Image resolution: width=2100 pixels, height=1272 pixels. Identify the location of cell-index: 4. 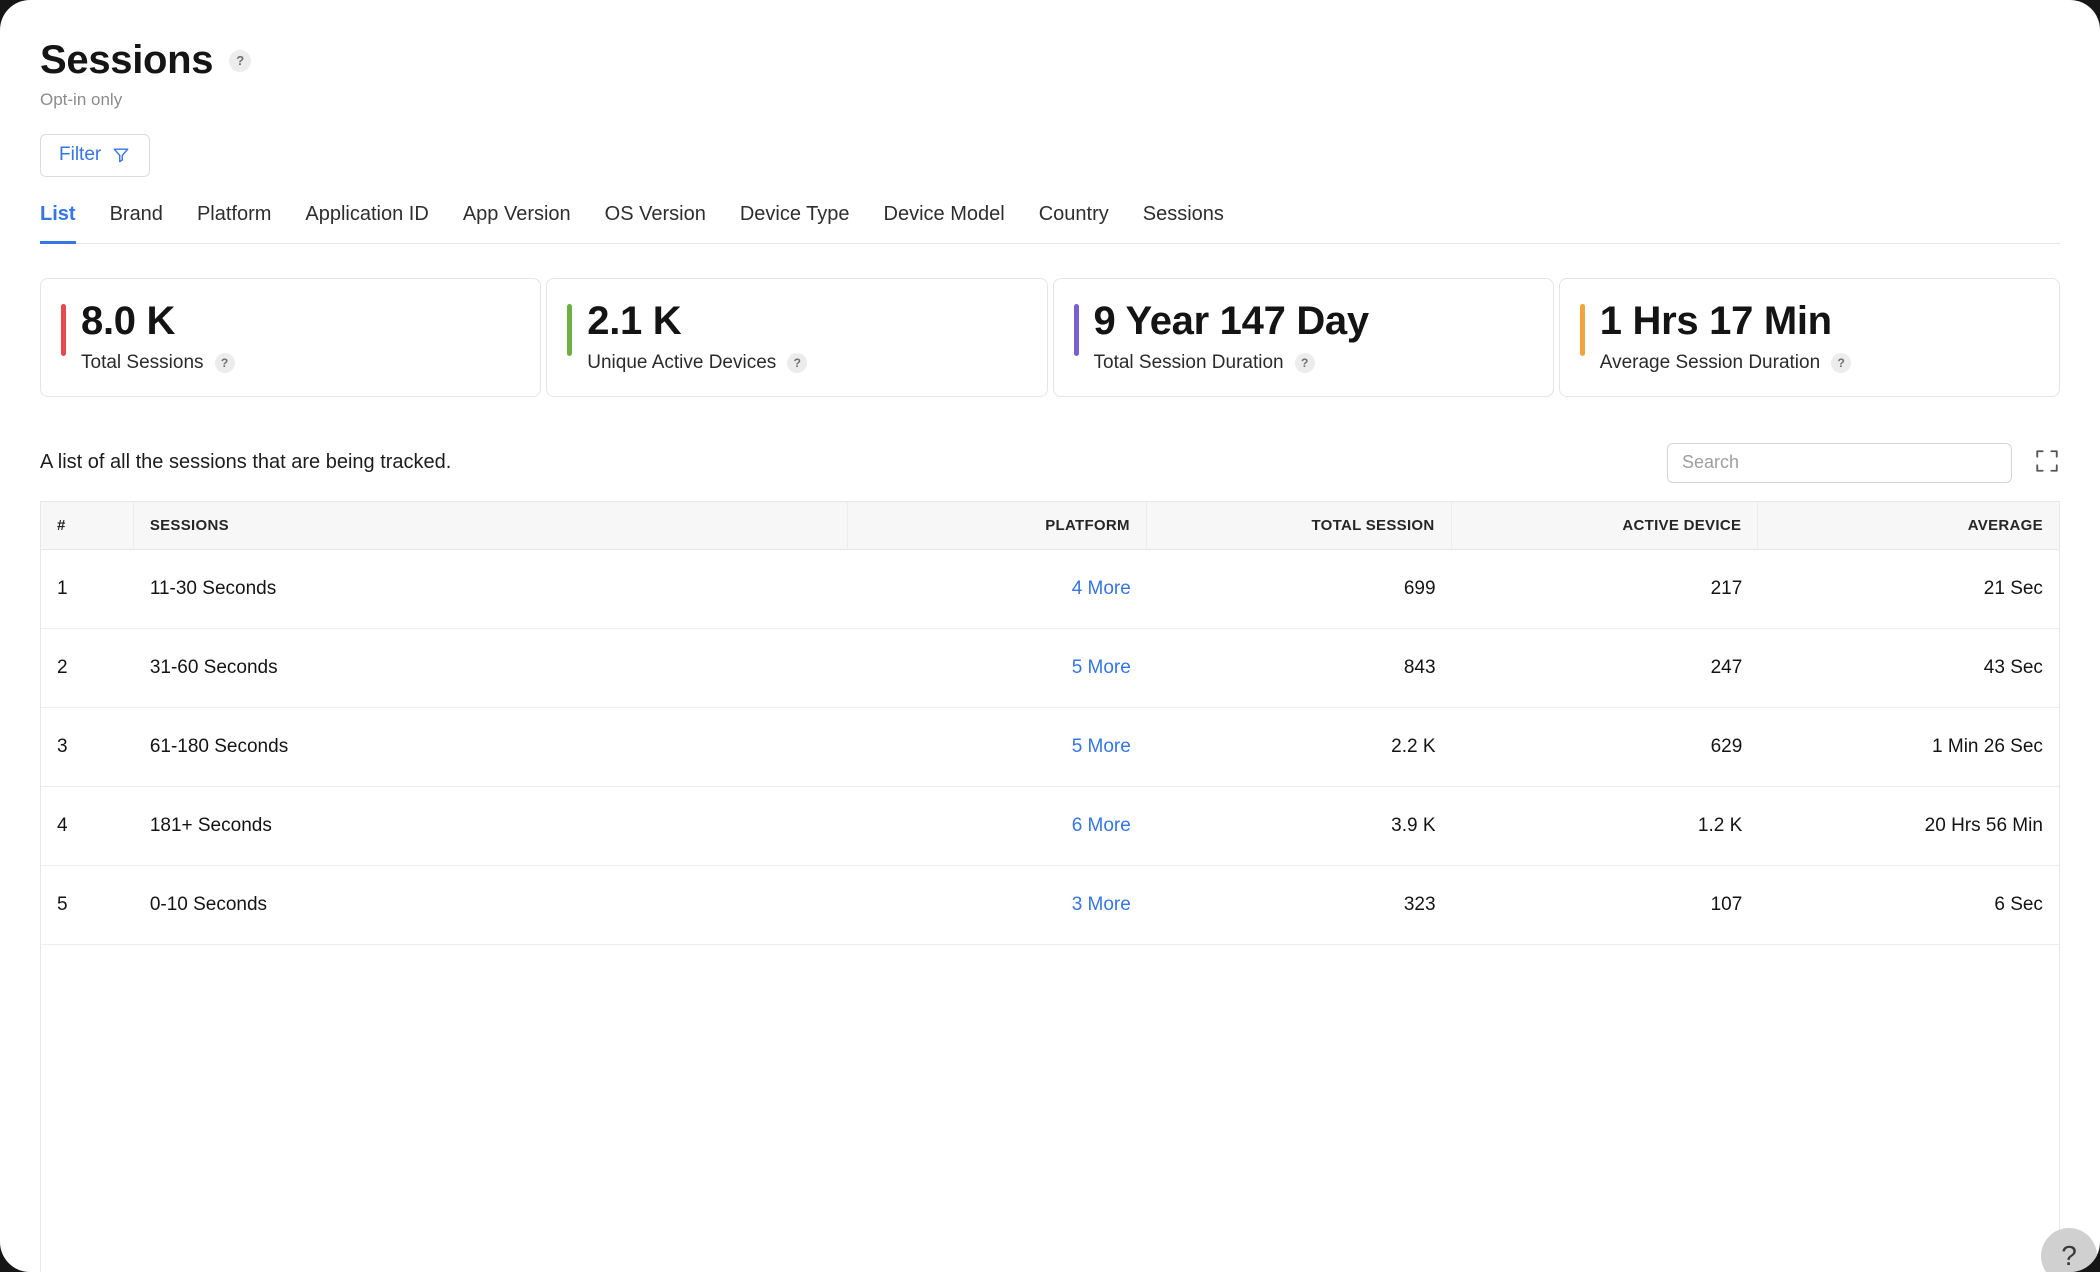
(62, 825).